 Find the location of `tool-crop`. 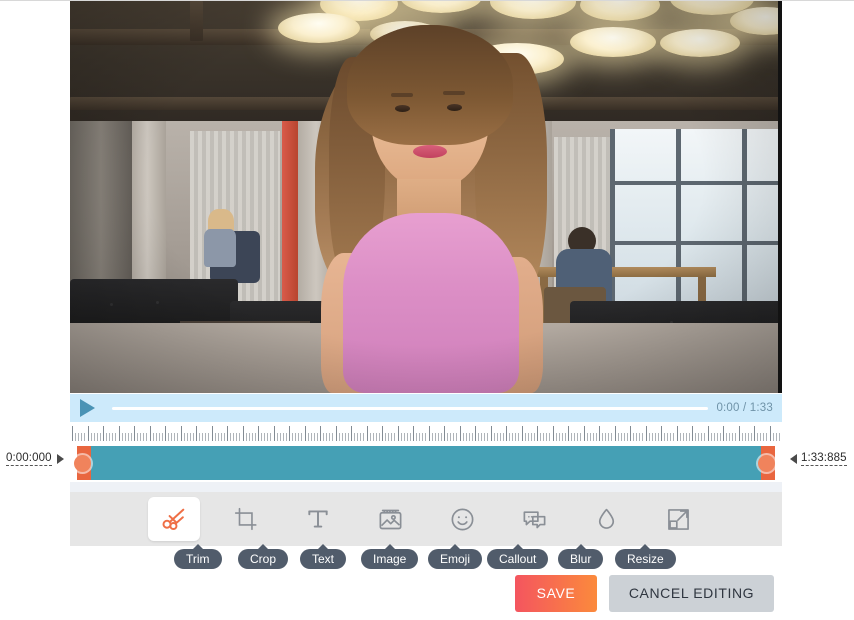

tool-crop is located at coordinates (246, 519).